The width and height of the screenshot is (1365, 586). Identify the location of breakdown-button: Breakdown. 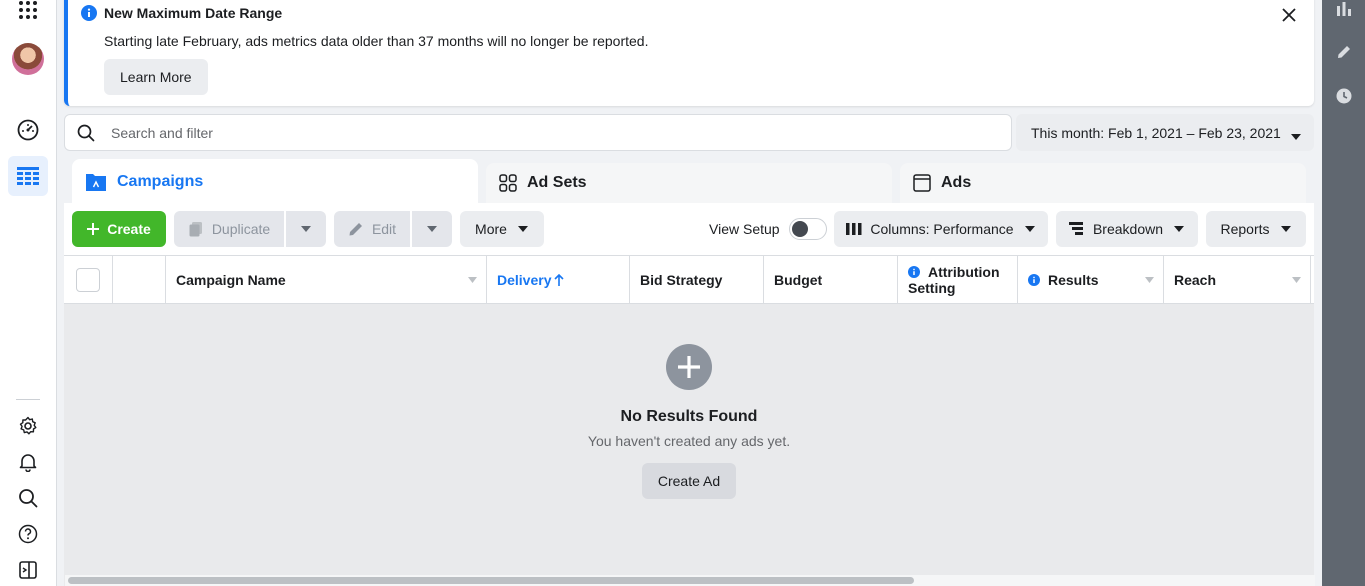
(1127, 229).